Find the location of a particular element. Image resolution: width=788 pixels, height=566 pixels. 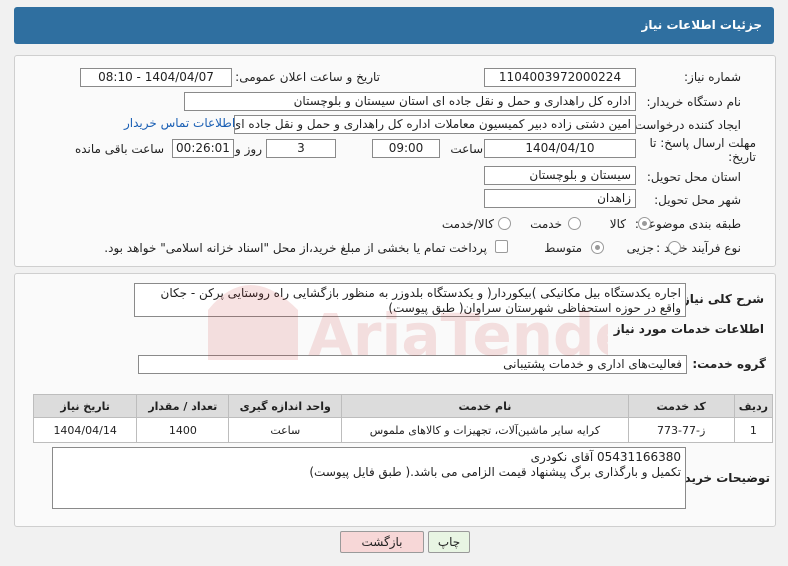

city-value: زاهدان is located at coordinates (614, 198).